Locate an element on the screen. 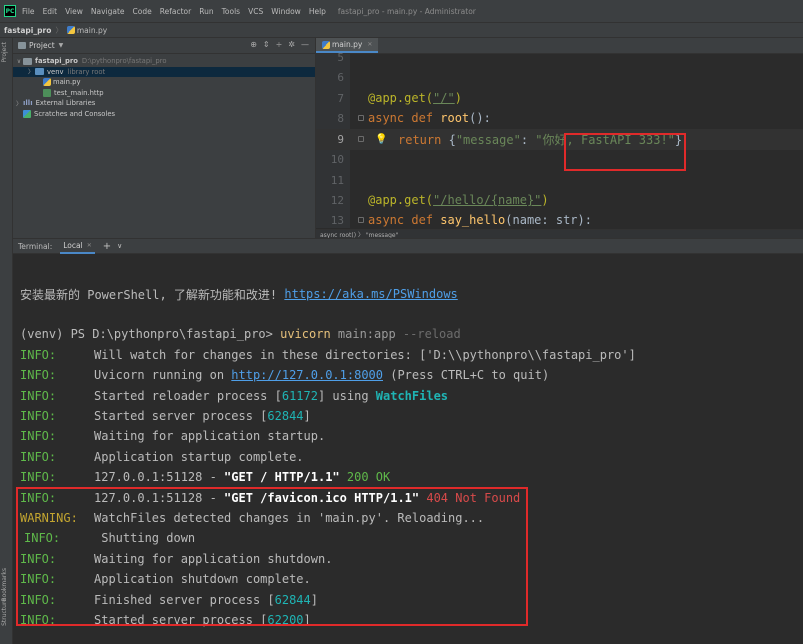 This screenshot has width=803, height=644. tree-item-external-libraries: 〉 ıllı External Libraries is located at coordinates (164, 103).